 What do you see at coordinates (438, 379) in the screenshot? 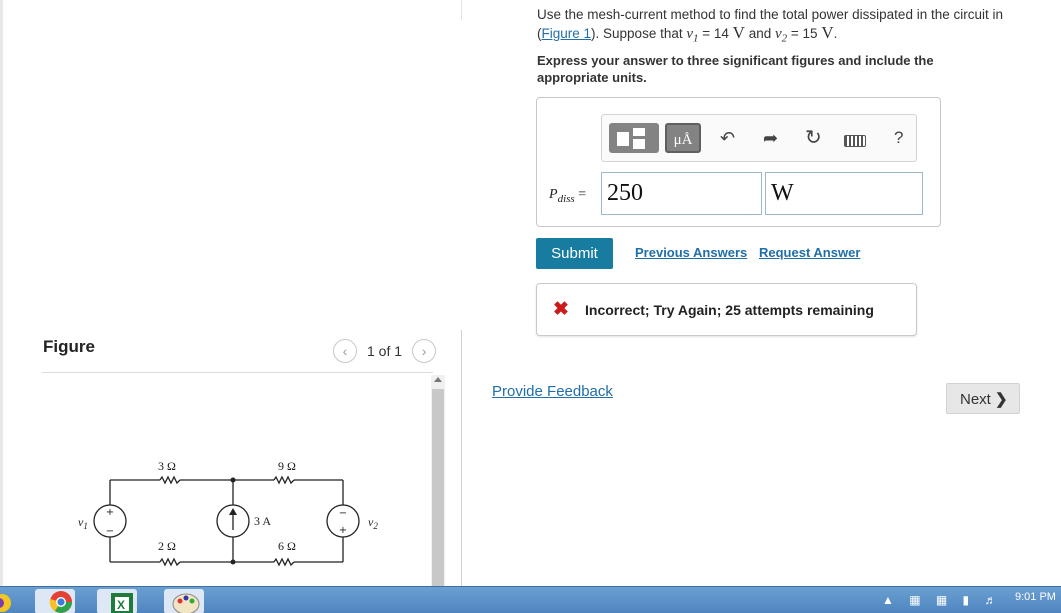
I see `scroll-up-arrow-icon` at bounding box center [438, 379].